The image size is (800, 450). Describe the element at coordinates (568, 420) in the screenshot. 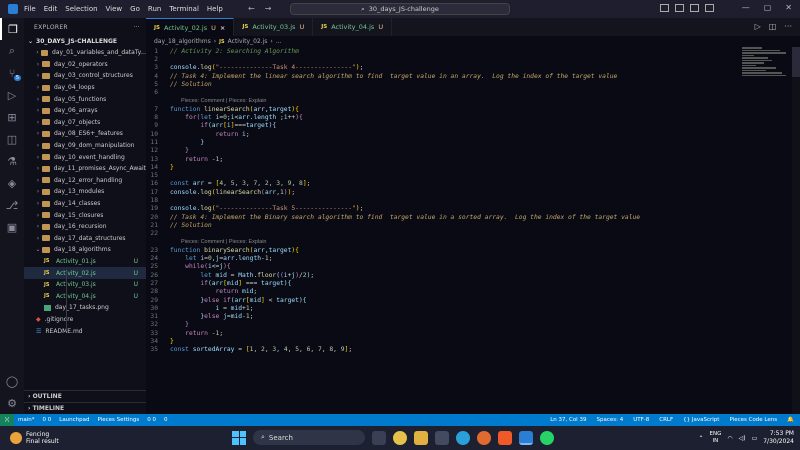

I see `cursor-position: Ln 37, Col 39` at that location.